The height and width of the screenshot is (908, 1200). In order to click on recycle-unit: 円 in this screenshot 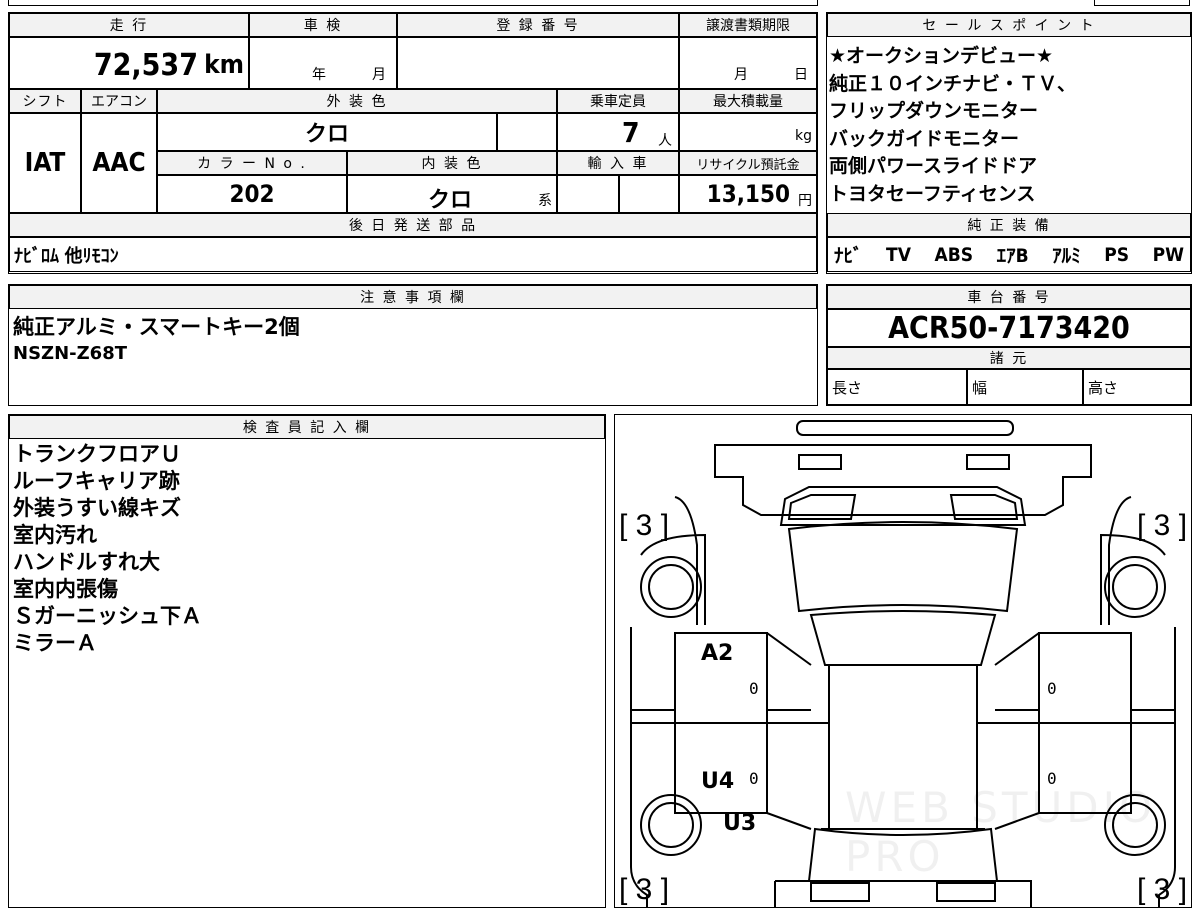, I will do `click(805, 201)`.